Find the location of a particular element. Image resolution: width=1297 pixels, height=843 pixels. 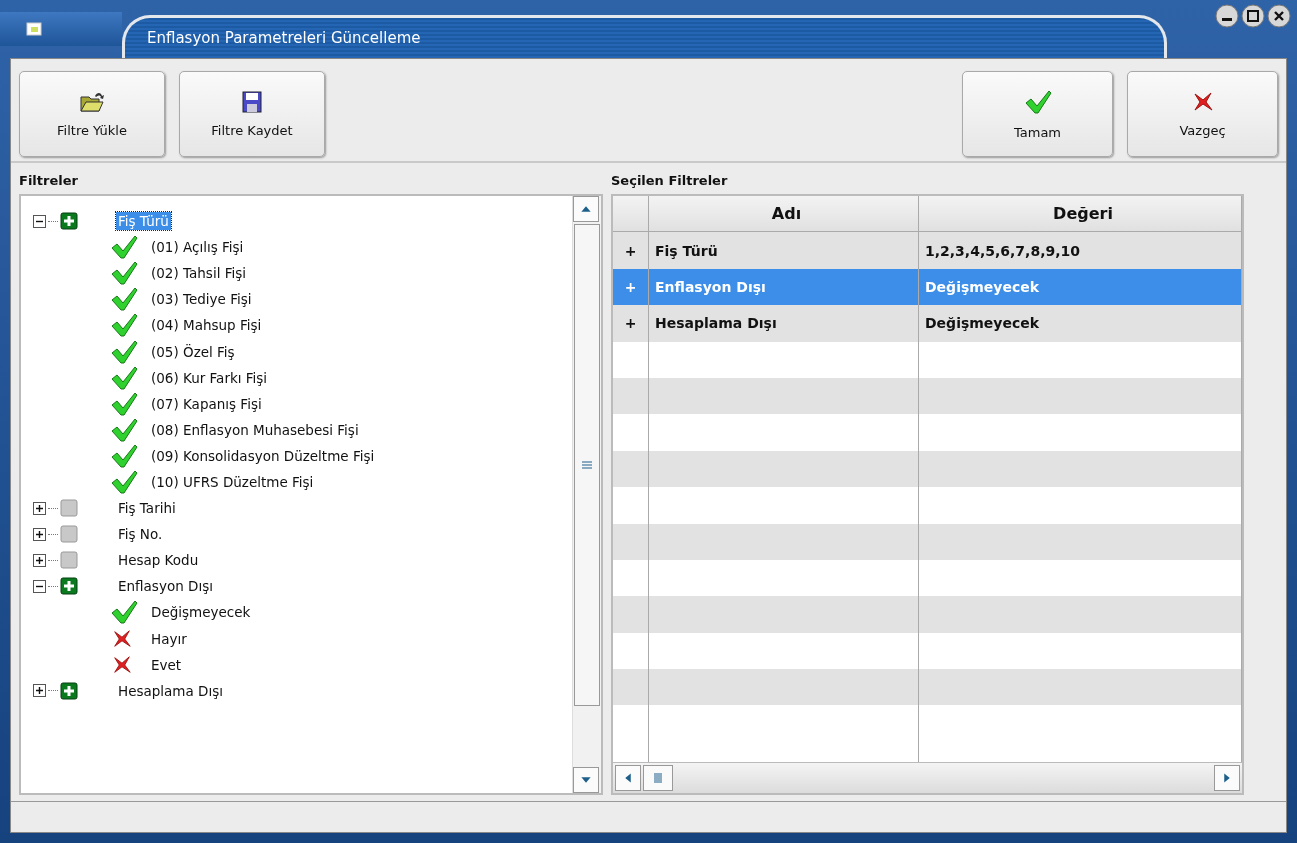

toolbar-button: Vazgeç is located at coordinates (1202, 114).